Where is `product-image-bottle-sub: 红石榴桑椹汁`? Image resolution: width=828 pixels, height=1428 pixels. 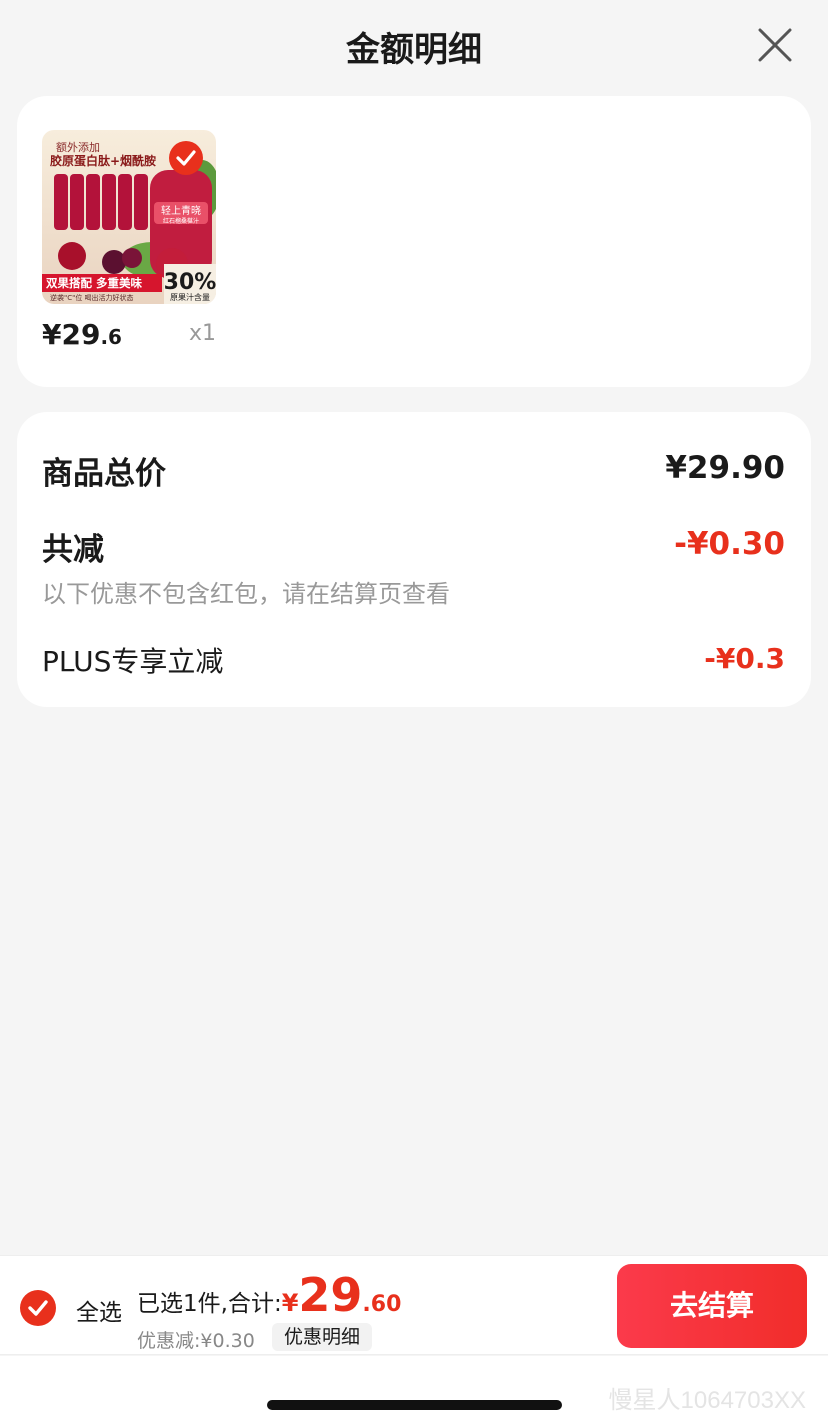
product-image-bottle-sub: 红石榴桑椹汁 is located at coordinates (181, 221).